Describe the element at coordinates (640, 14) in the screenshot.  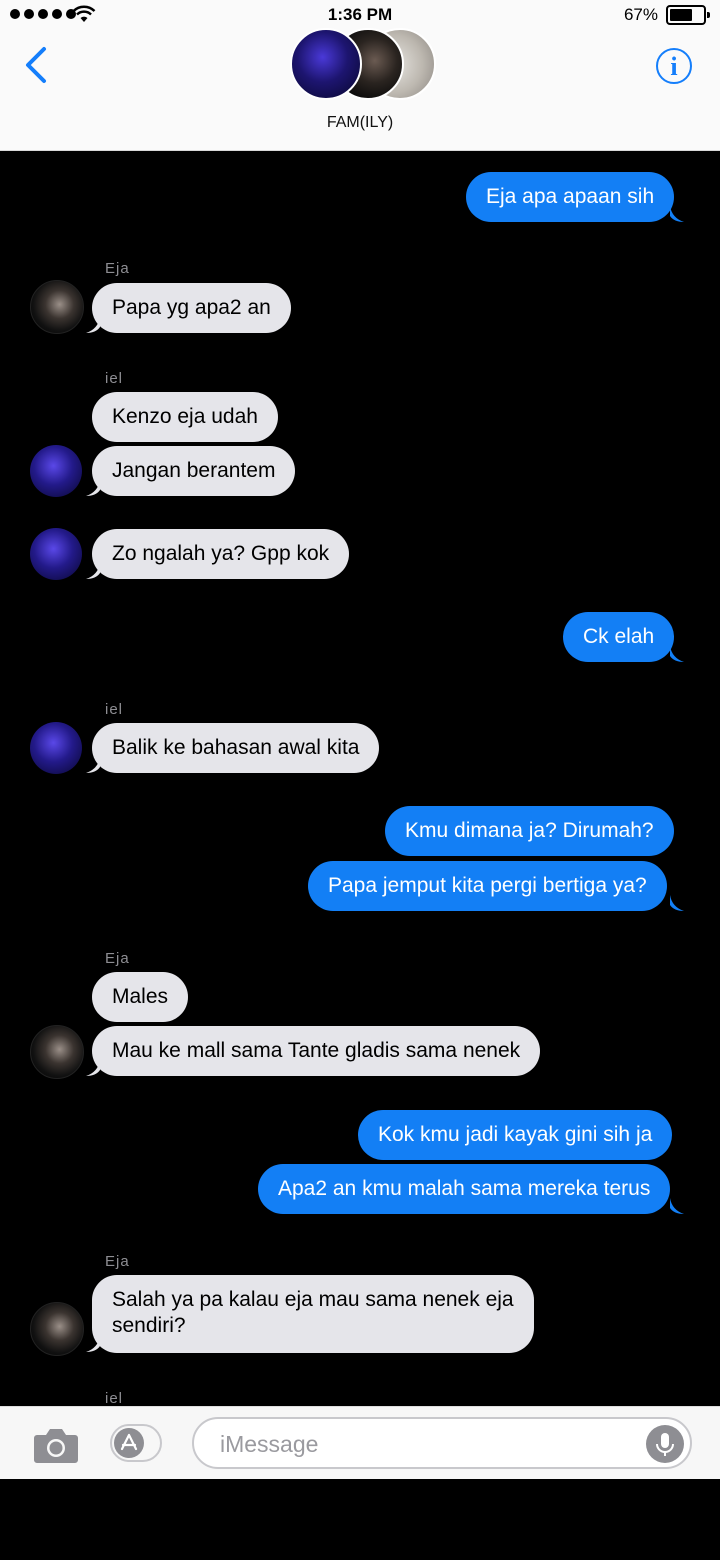
I see `battery-percentage: 67%` at that location.